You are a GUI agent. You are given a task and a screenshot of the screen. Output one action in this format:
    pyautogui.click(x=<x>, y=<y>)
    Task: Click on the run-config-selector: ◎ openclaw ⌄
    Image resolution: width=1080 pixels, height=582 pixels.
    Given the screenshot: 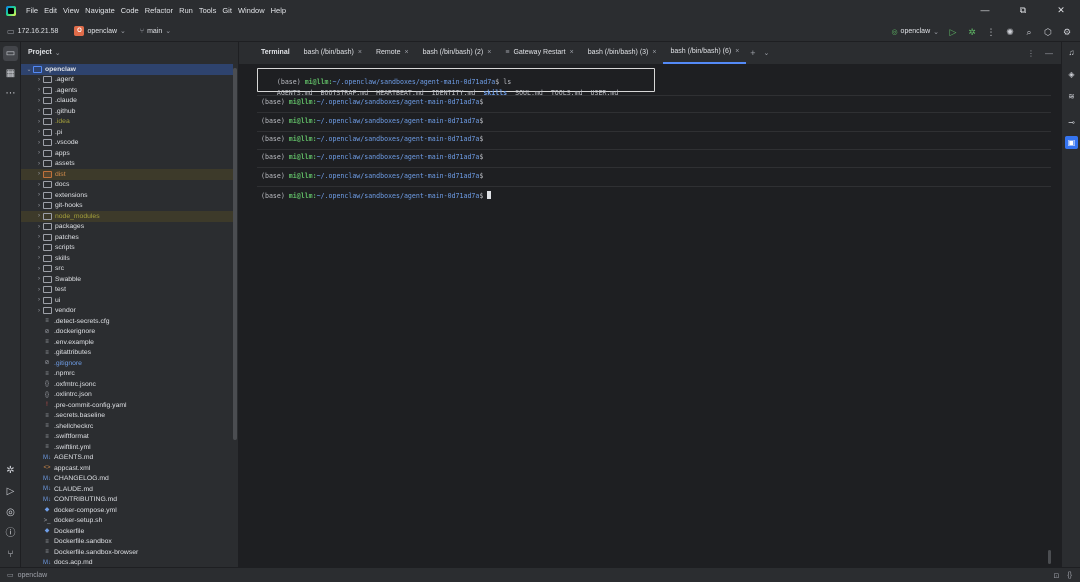 What is the action you would take?
    pyautogui.click(x=915, y=32)
    